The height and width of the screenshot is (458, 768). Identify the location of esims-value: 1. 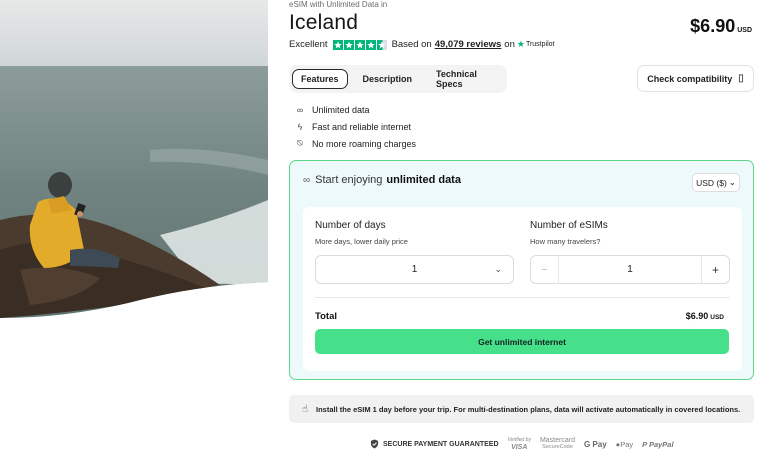
(630, 269).